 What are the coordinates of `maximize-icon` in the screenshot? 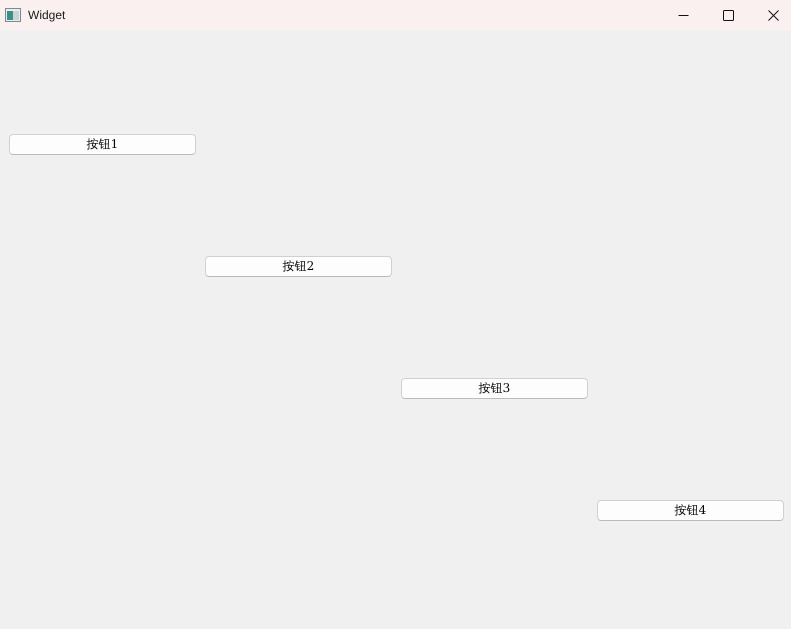 It's located at (728, 15).